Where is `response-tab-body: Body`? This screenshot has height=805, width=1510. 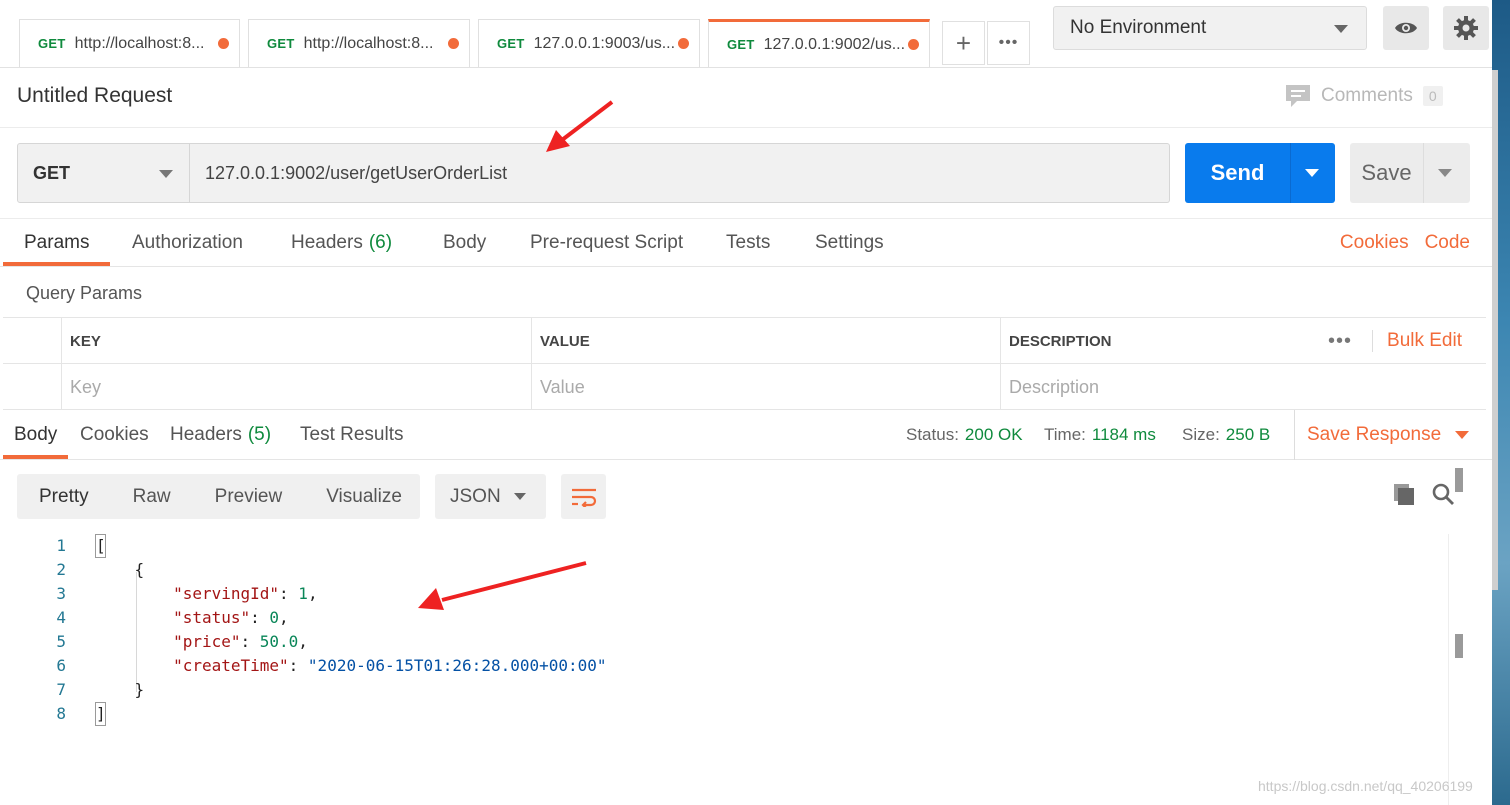
response-tab-body: Body is located at coordinates (35, 435).